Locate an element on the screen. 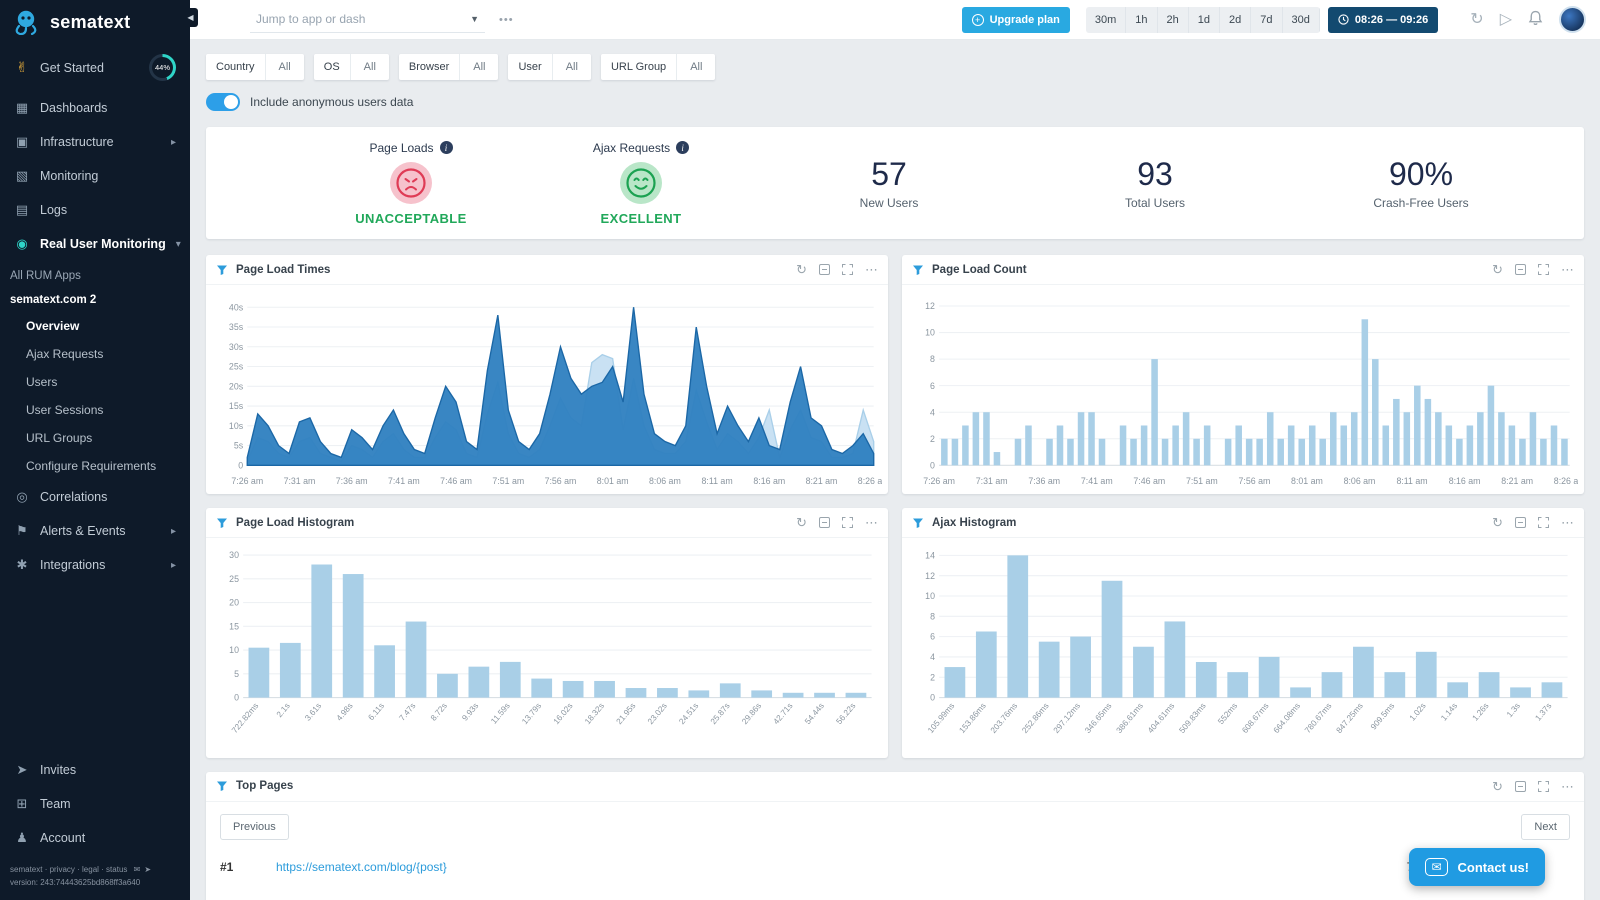  svg-text: 23.02s is located at coordinates (657, 713).